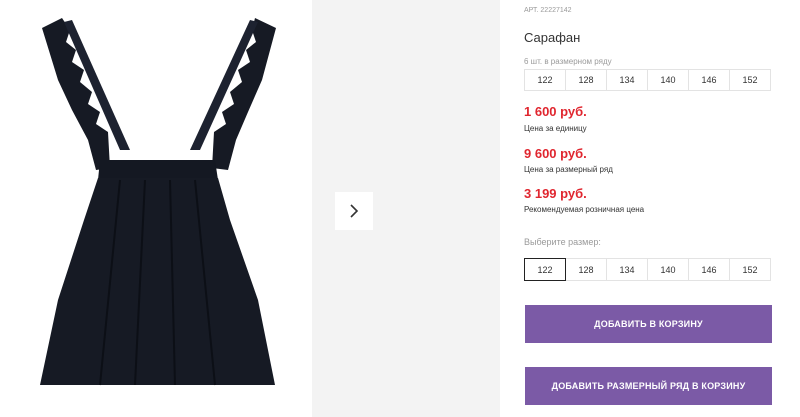 This screenshot has height=417, width=800. I want to click on chevron-right-icon, so click(354, 211).